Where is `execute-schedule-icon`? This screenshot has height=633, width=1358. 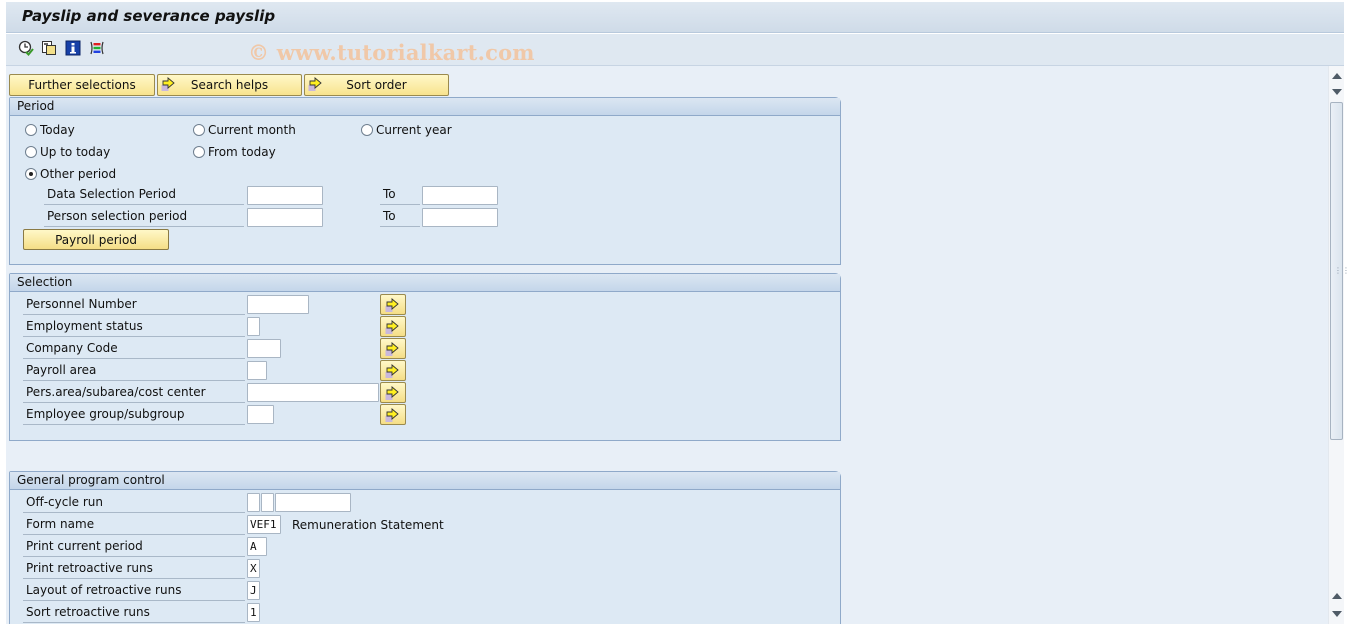 execute-schedule-icon is located at coordinates (26, 48).